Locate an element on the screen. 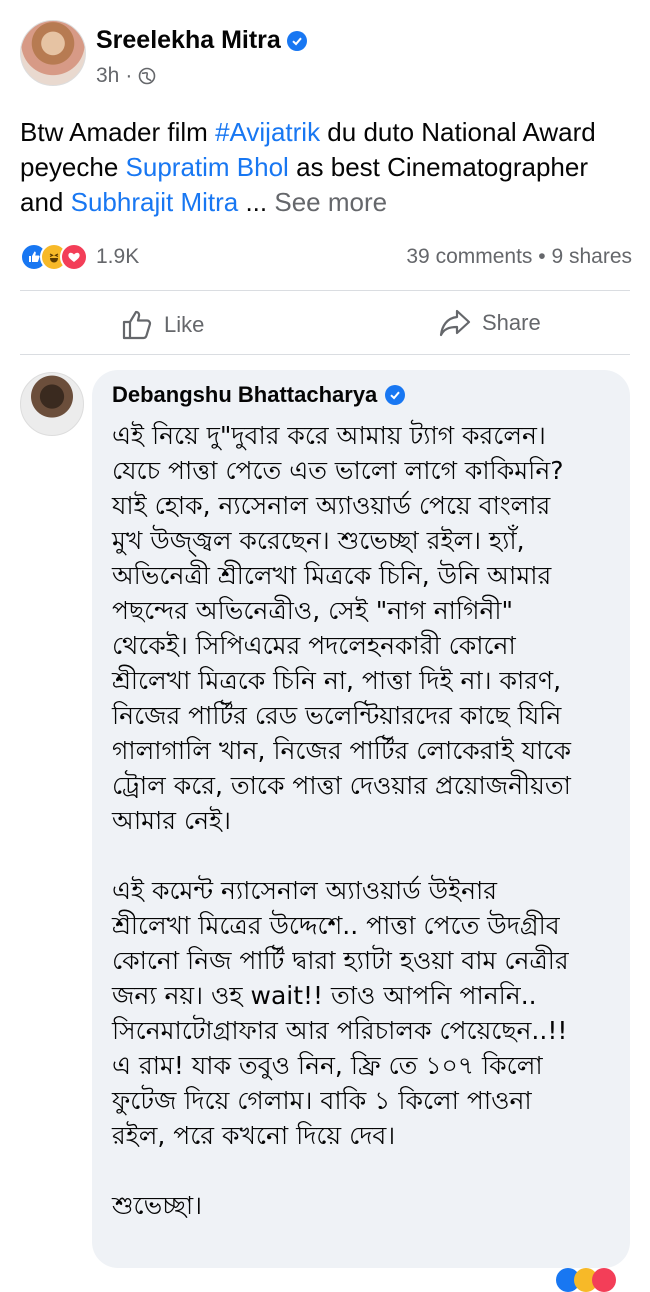 Image resolution: width=650 pixels, height=1292 pixels. post-text-part: Btw Amader film is located at coordinates (118, 132).